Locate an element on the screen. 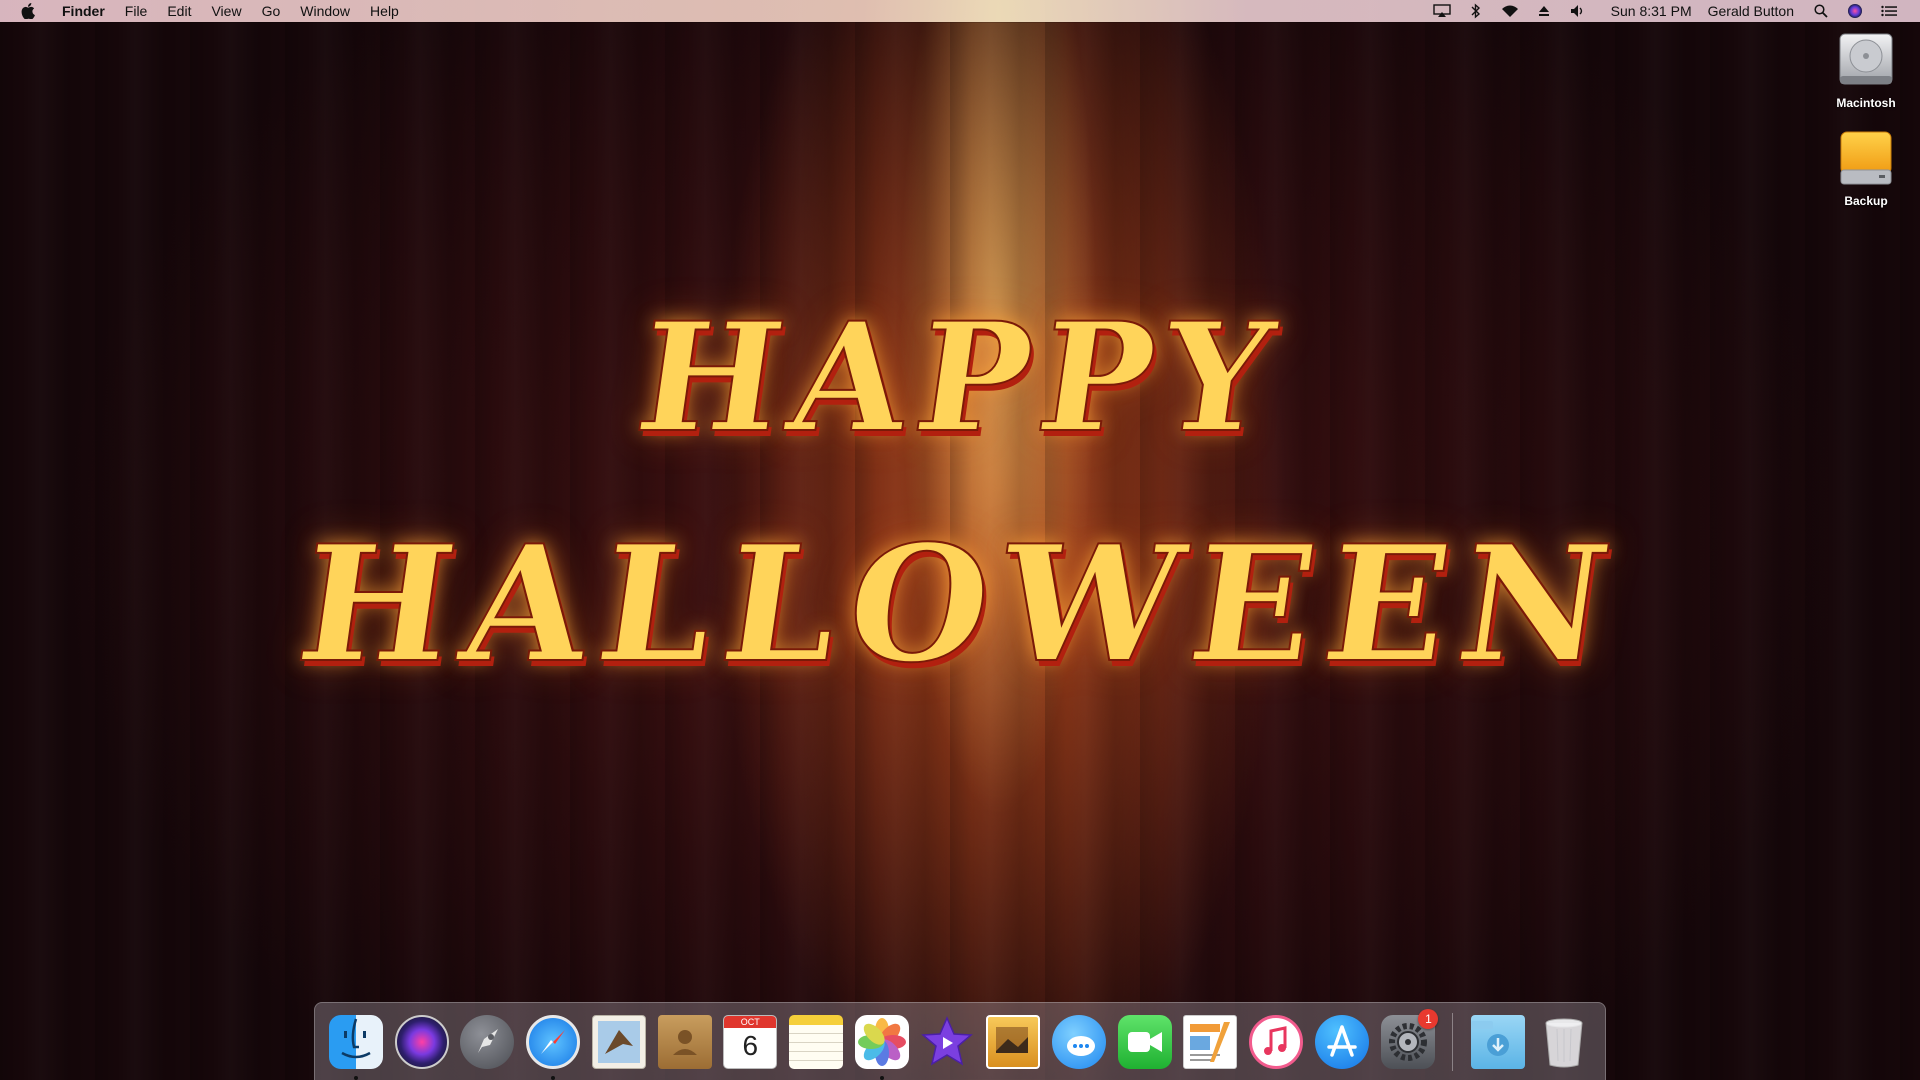  dock-photos is located at coordinates (882, 1046).